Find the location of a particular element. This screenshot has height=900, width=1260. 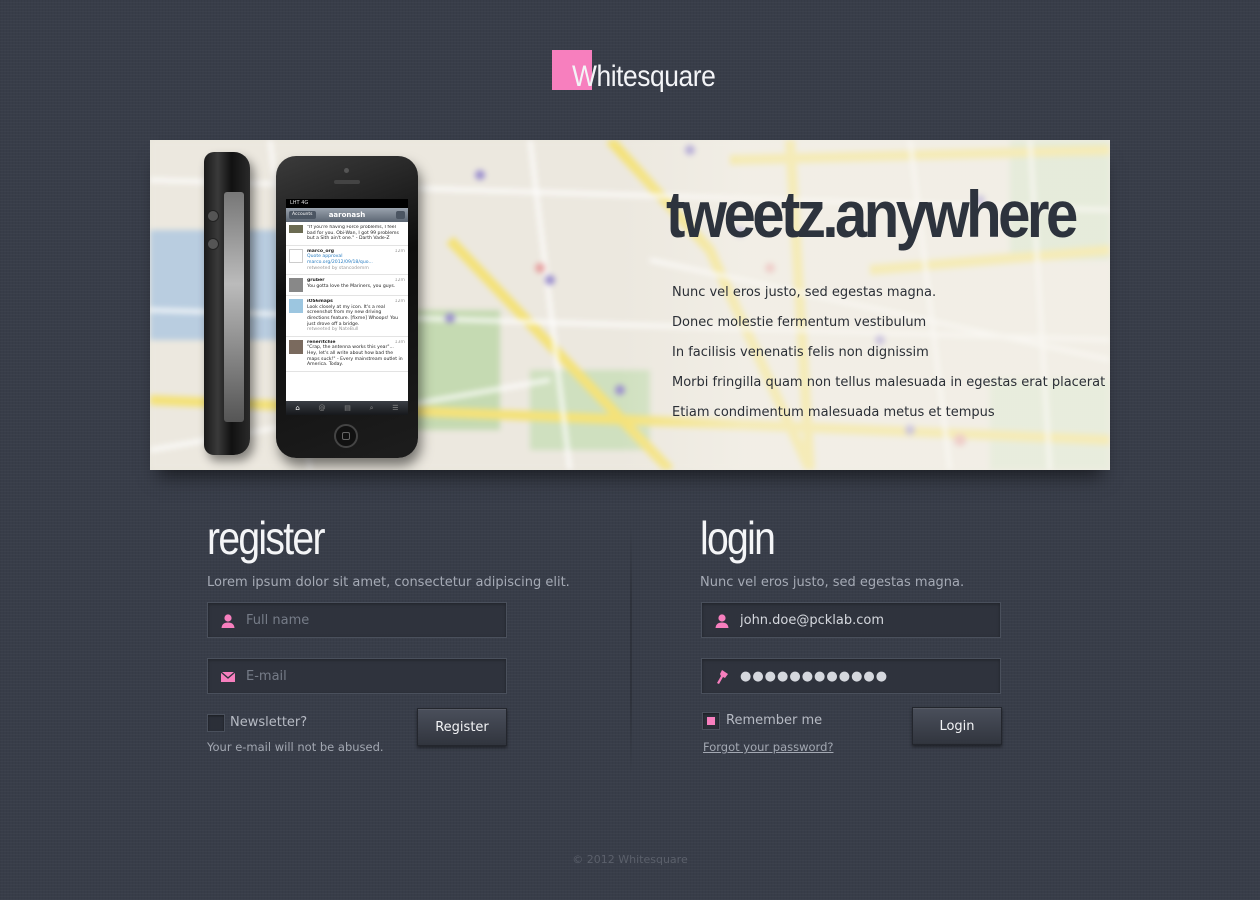

login-email-input is located at coordinates (865, 620).